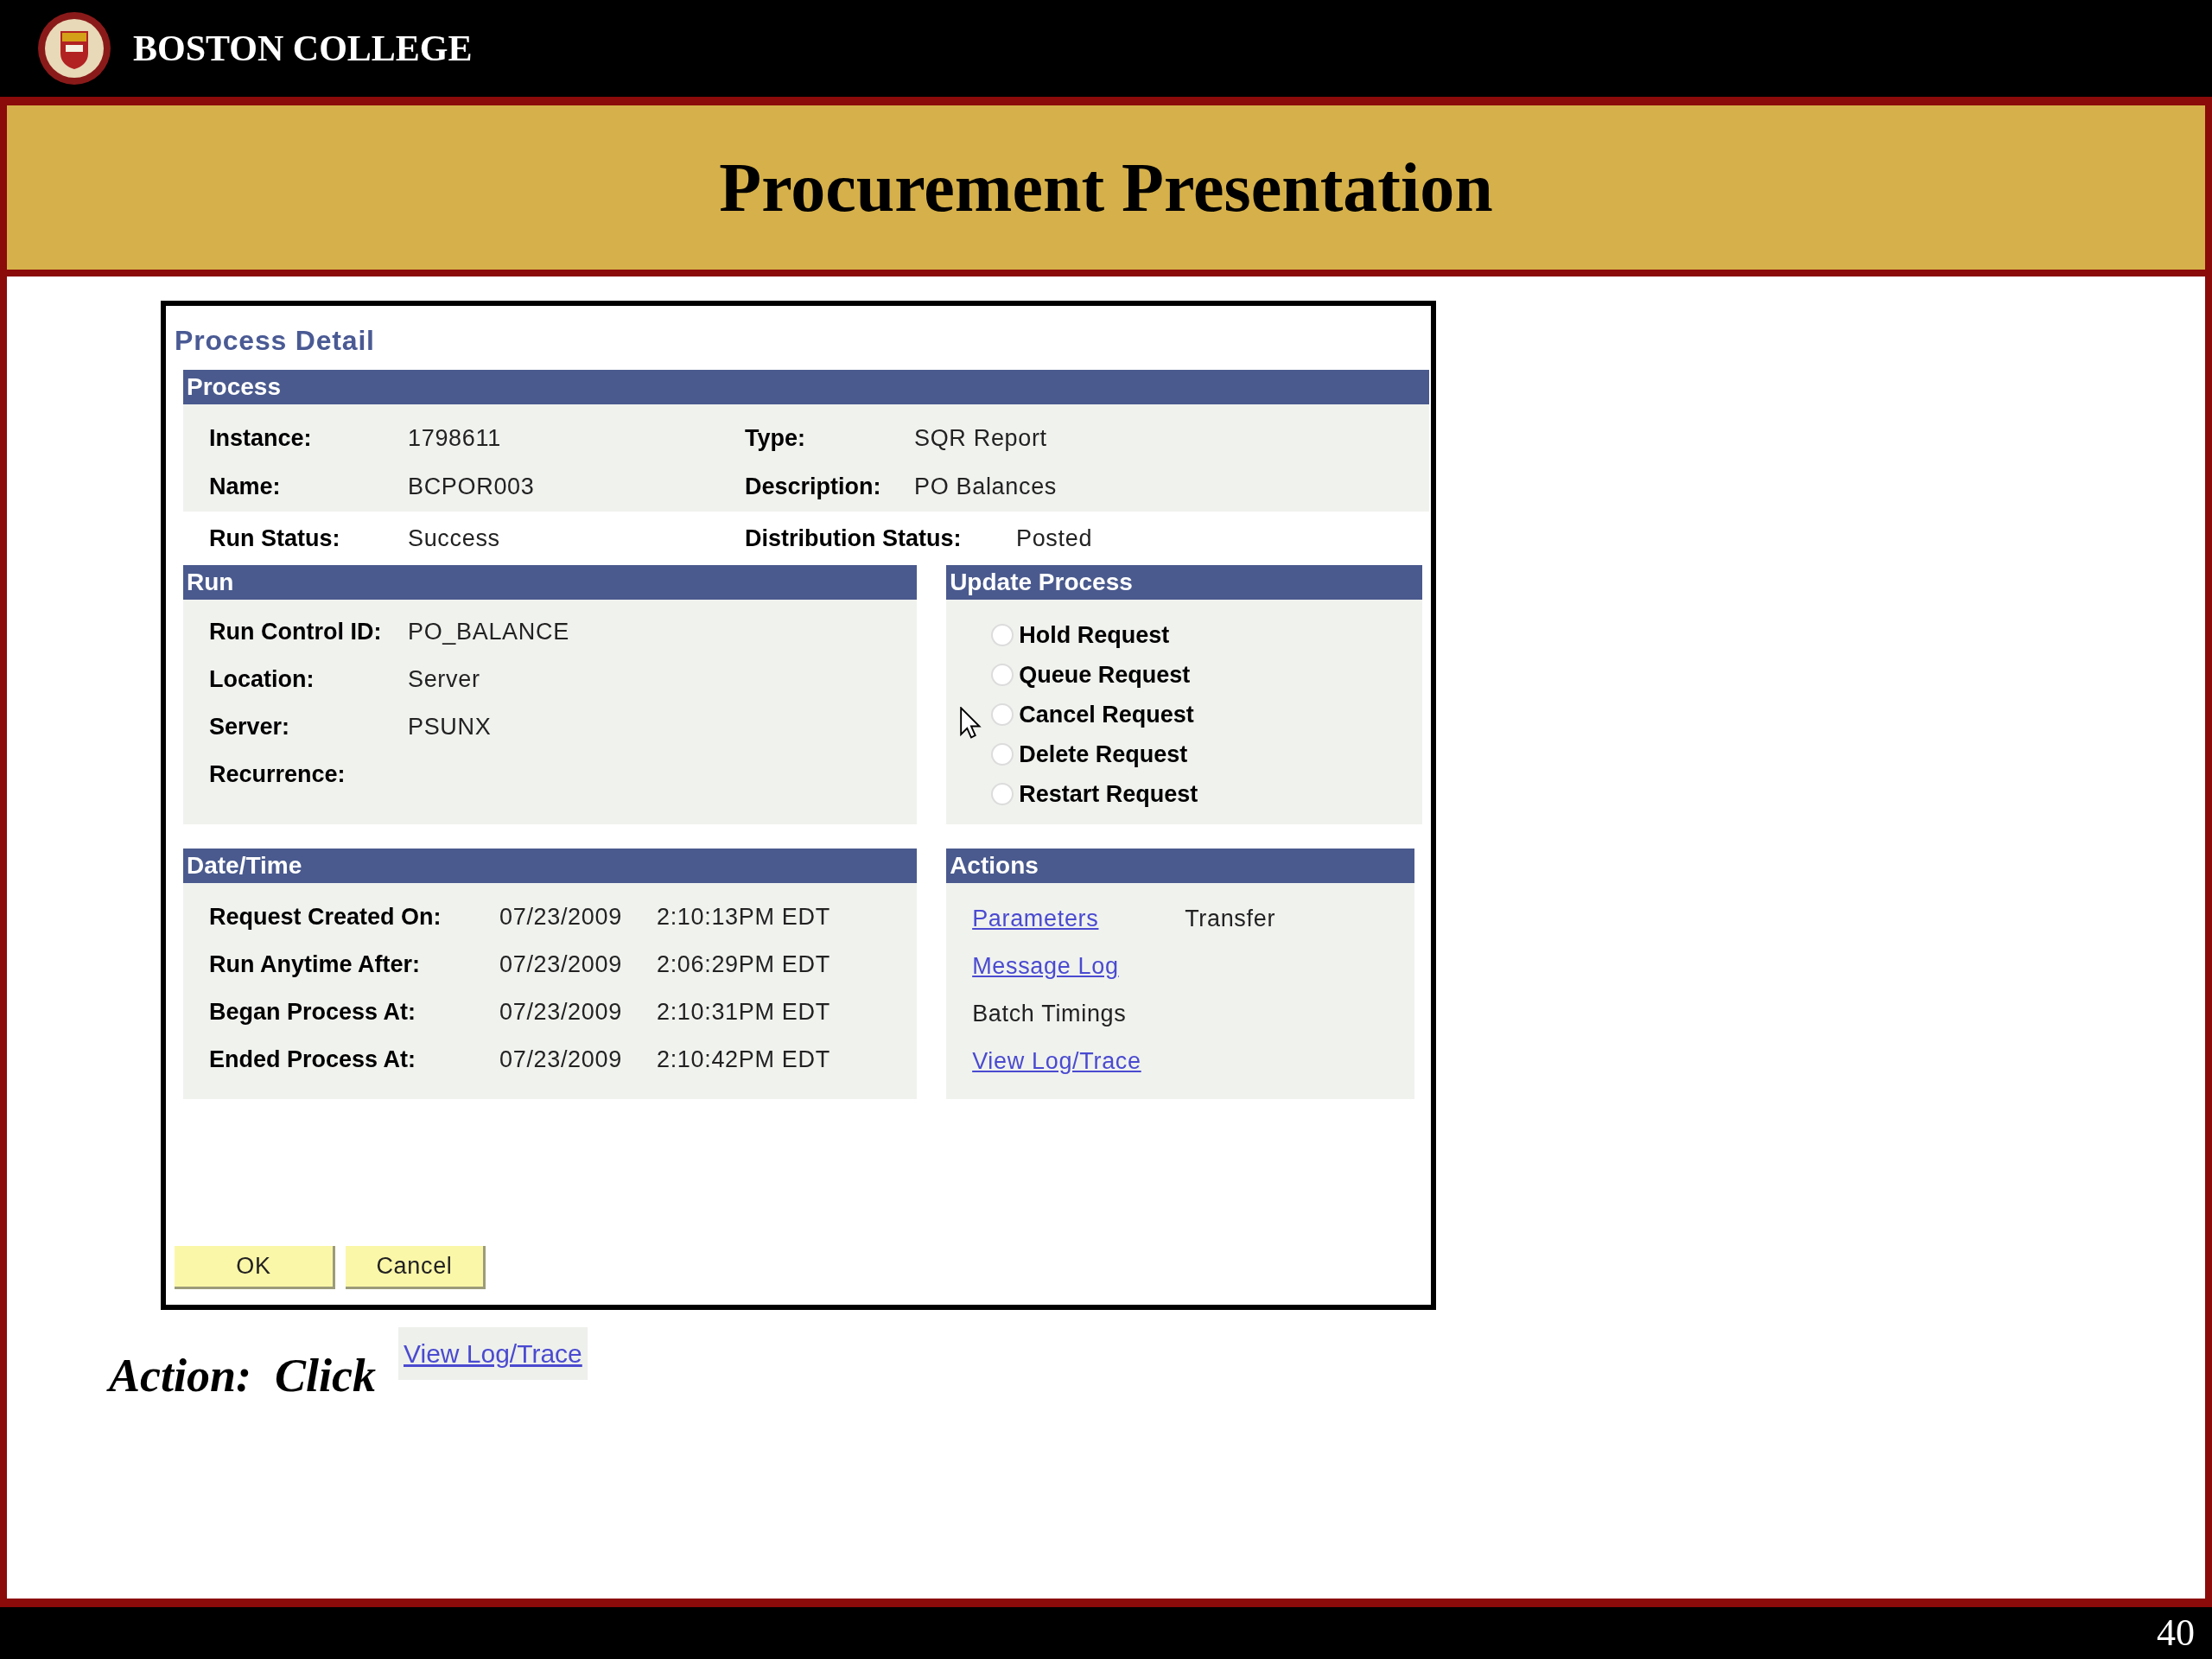 This screenshot has height=1659, width=2212. What do you see at coordinates (743, 1013) in the screenshot?
I see `field-value: 2:10:31PM EDT` at bounding box center [743, 1013].